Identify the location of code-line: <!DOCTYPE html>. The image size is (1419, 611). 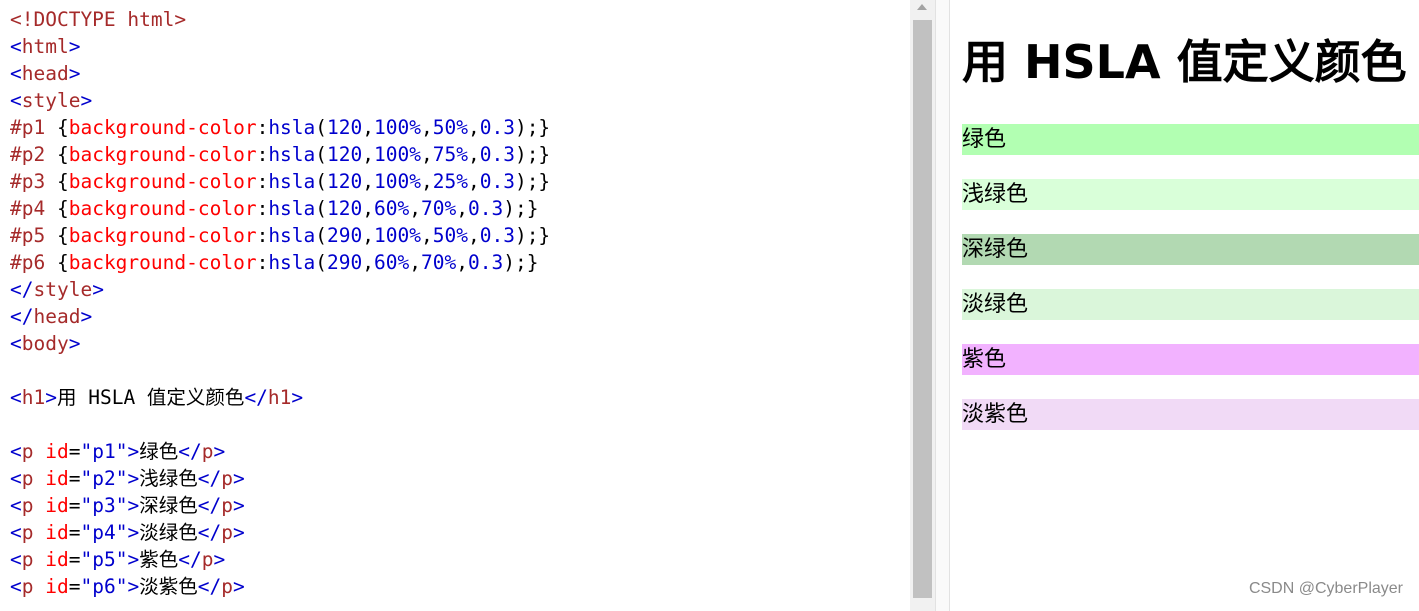
(280, 19).